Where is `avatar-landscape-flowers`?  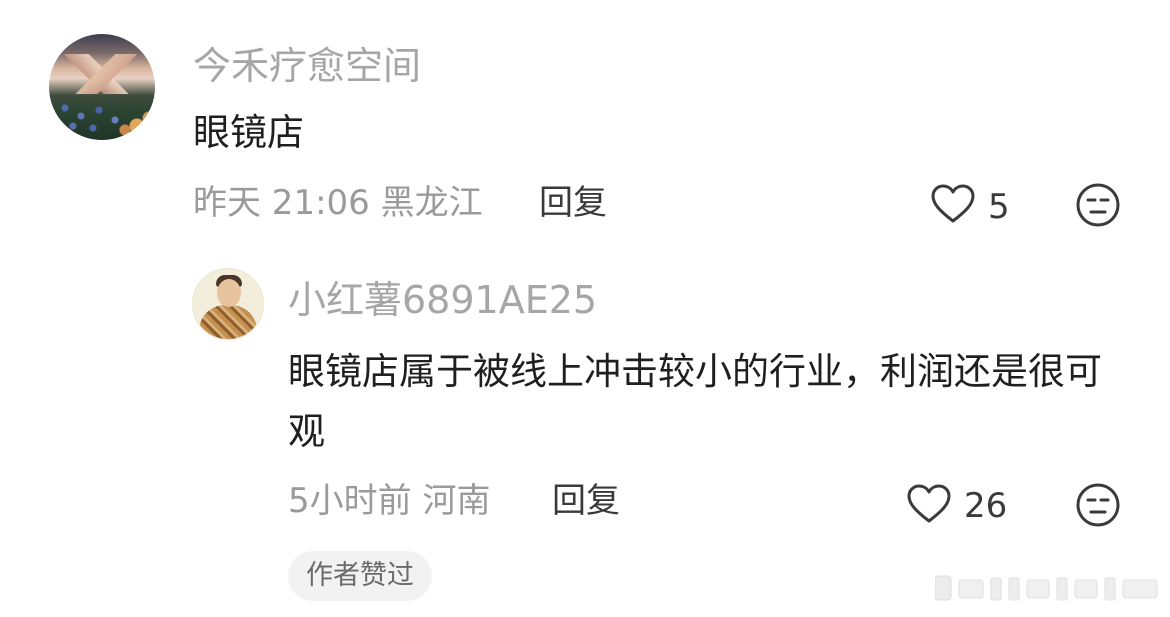
avatar-landscape-flowers is located at coordinates (102, 116).